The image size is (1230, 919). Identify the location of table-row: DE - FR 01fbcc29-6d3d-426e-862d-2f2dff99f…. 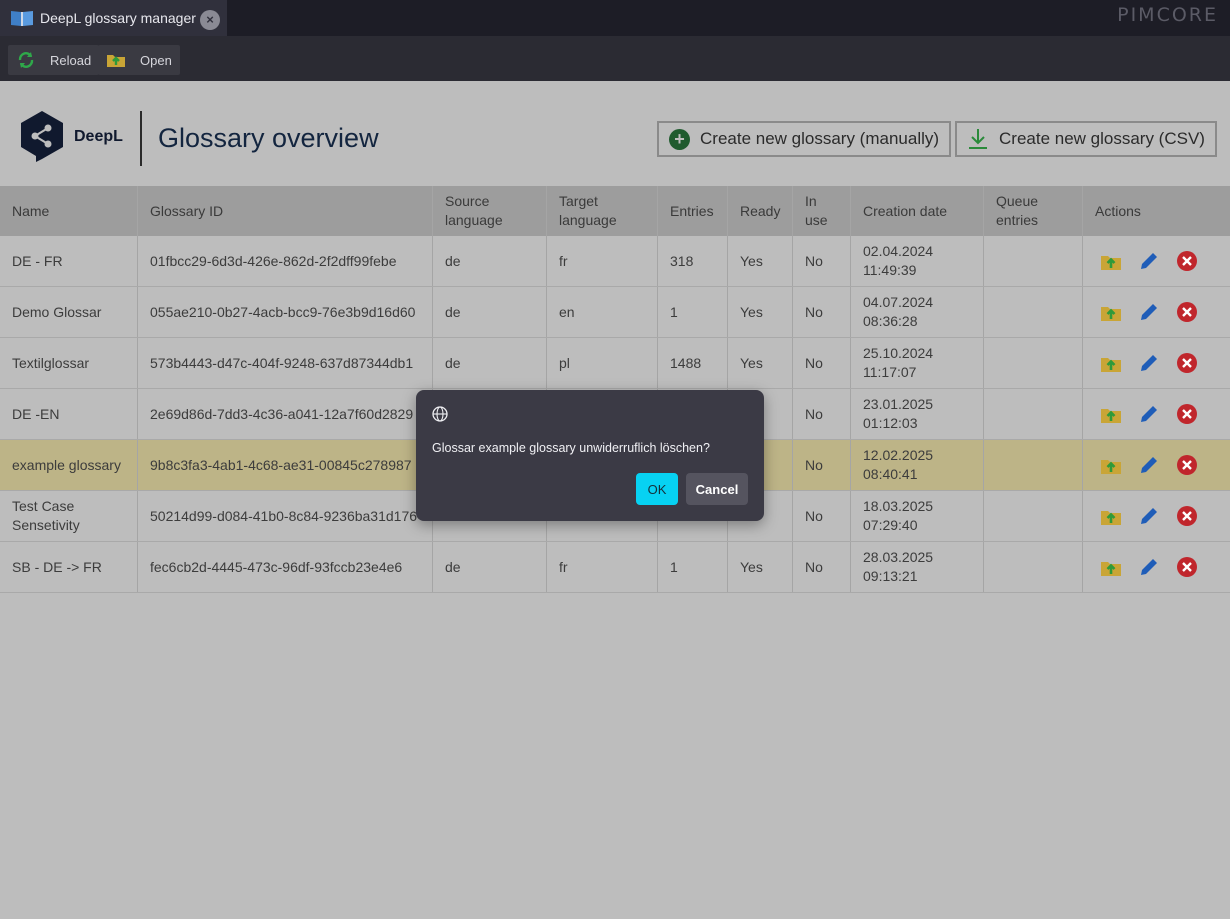
(615, 261).